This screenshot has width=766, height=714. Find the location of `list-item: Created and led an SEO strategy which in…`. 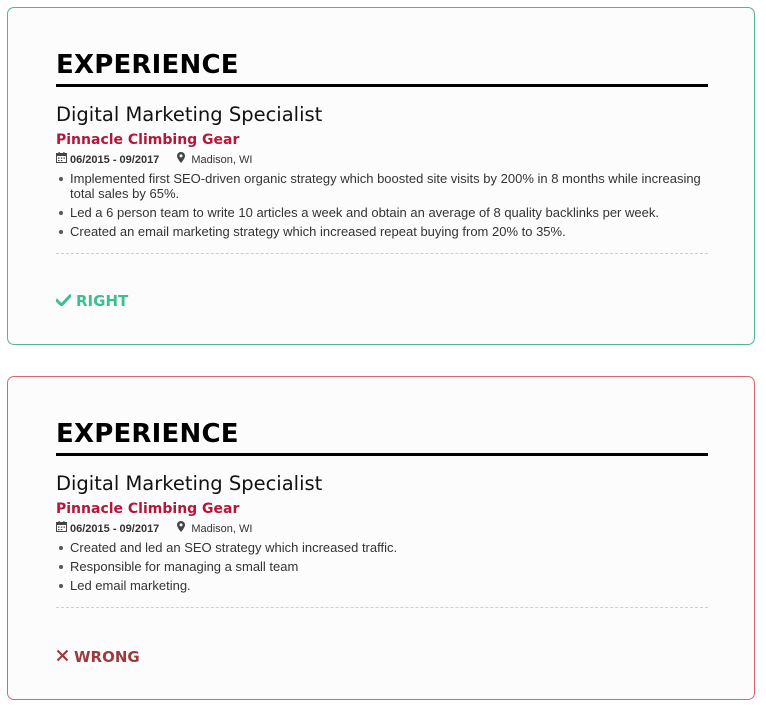

list-item: Created and led an SEO strategy which in… is located at coordinates (382, 547).